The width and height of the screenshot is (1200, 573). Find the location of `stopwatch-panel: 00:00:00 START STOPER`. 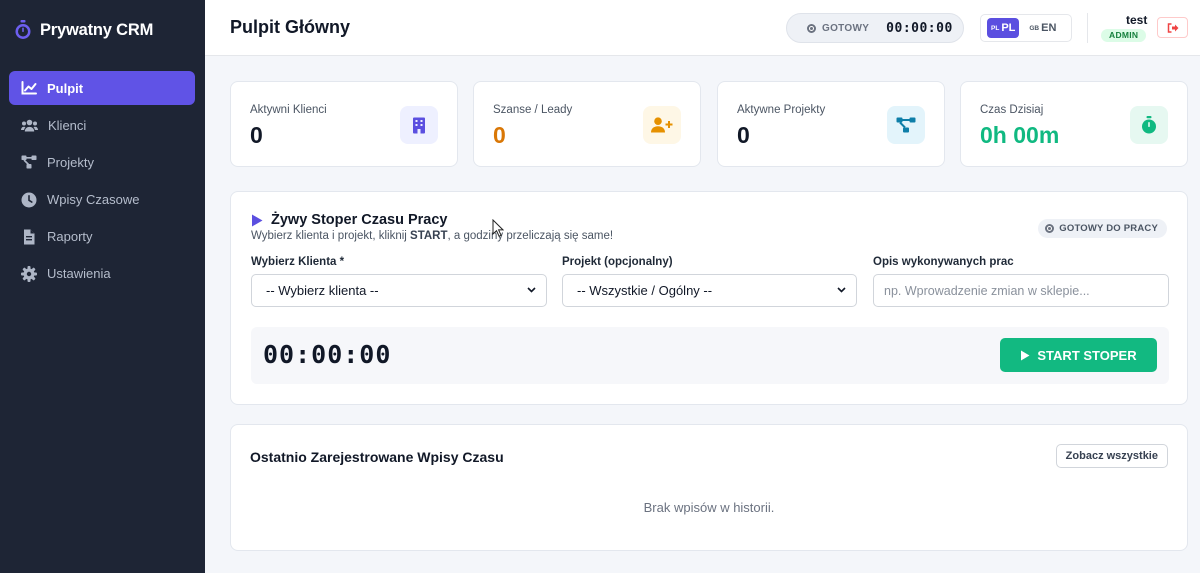

stopwatch-panel: 00:00:00 START STOPER is located at coordinates (710, 355).